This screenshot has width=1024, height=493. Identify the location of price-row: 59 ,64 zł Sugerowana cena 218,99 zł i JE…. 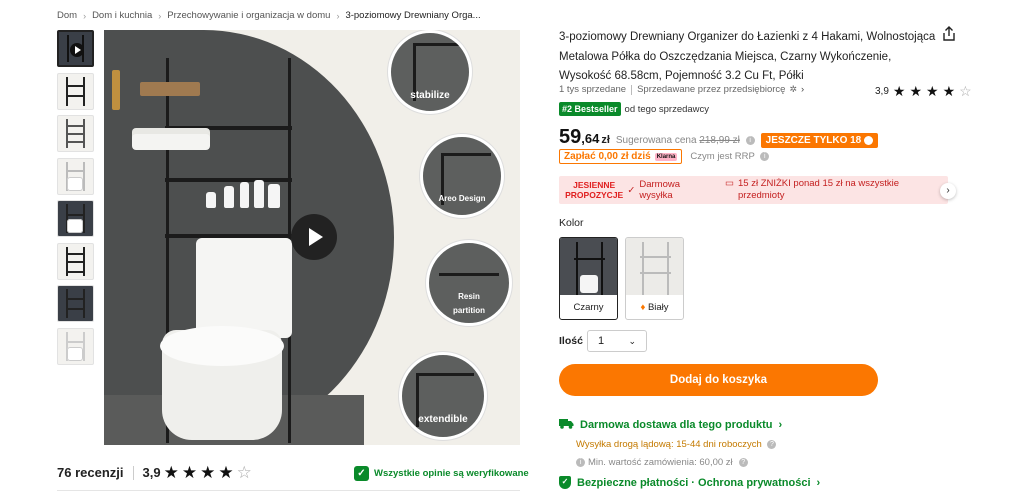
(719, 137).